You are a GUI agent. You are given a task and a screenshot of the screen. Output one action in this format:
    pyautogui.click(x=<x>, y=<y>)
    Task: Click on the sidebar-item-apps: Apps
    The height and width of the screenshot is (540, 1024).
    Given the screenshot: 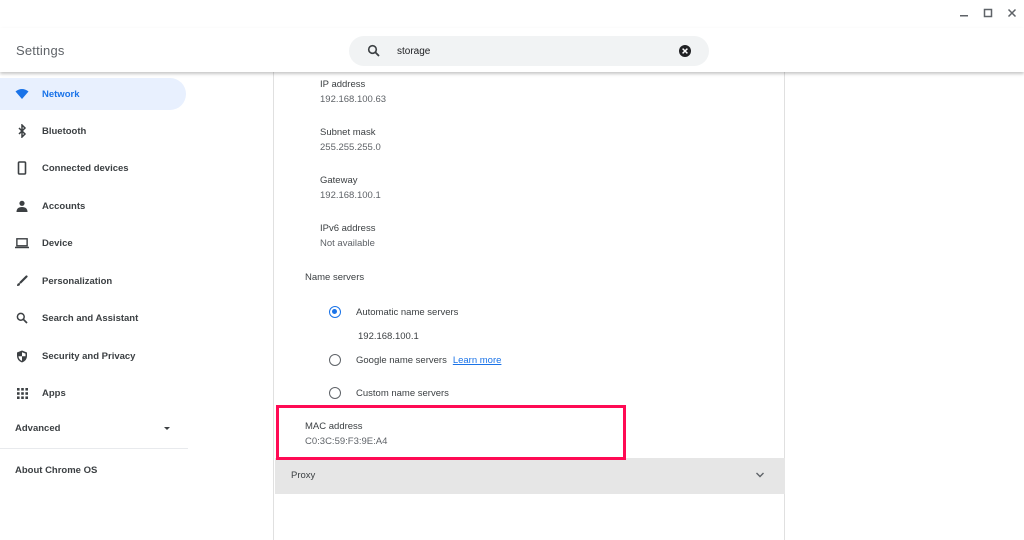 What is the action you would take?
    pyautogui.click(x=93, y=393)
    